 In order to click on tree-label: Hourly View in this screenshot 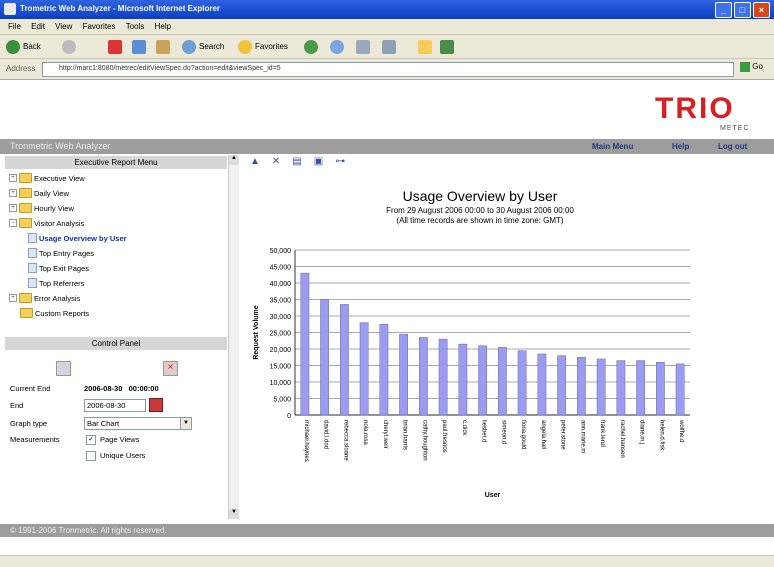, I will do `click(54, 208)`.